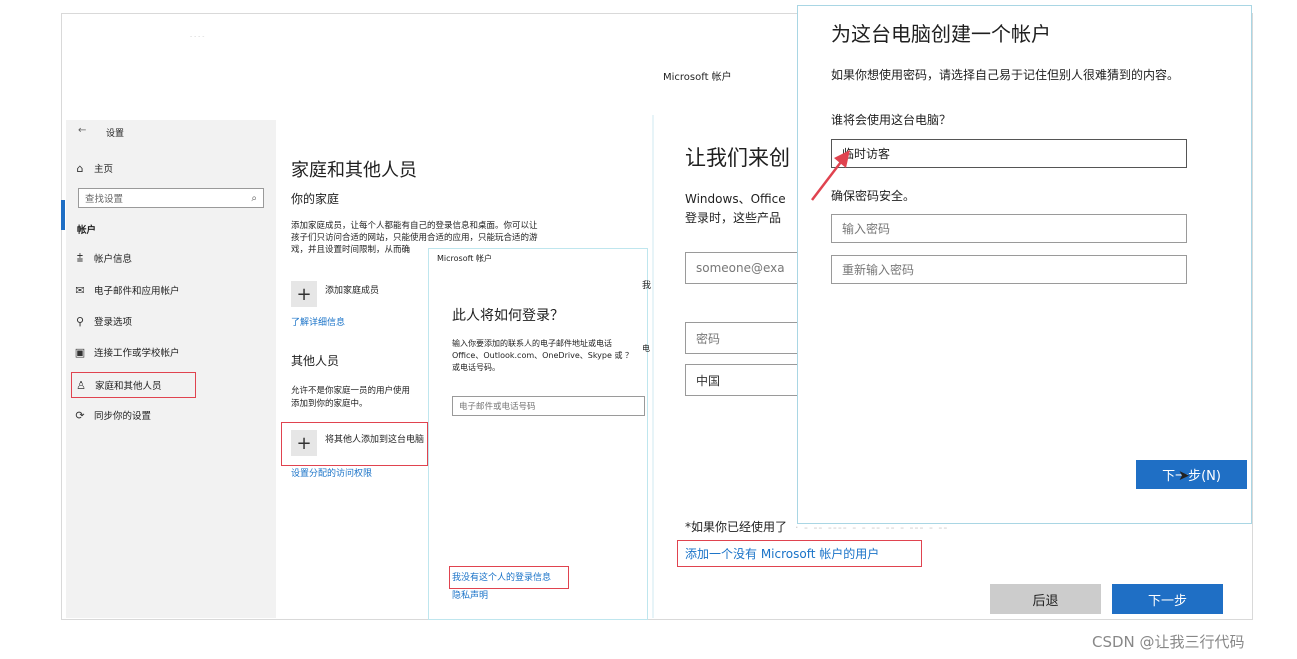 The image size is (1297, 659). I want to click on back-button: 后退, so click(1045, 599).